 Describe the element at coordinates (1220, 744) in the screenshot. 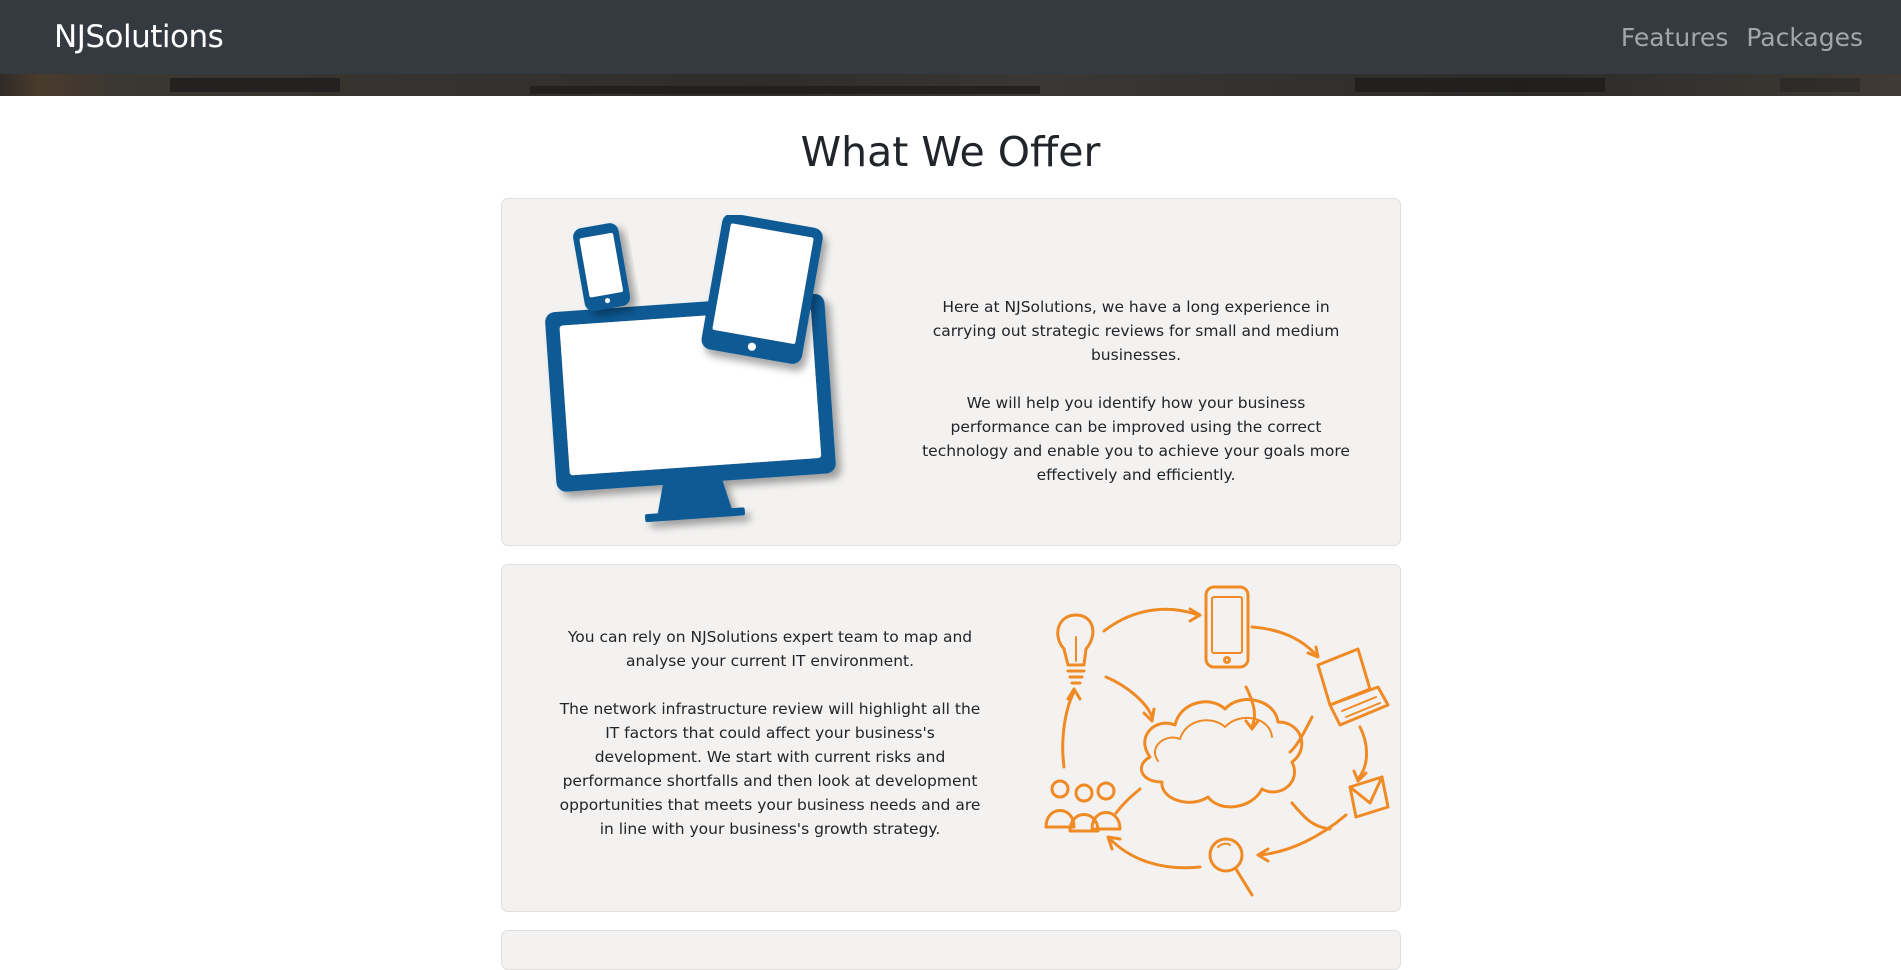

I see `network-cloud-illustration` at that location.